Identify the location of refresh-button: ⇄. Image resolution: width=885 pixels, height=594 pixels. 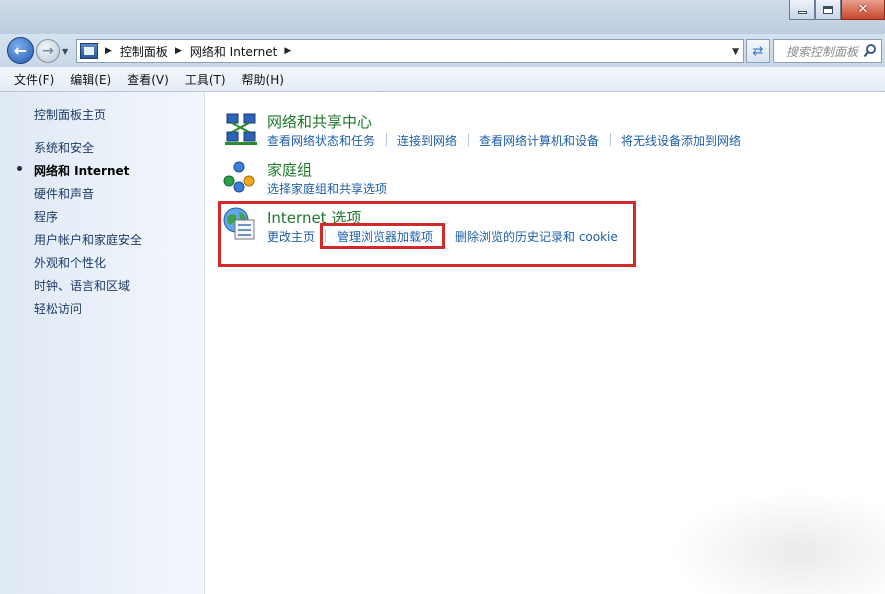
(758, 51).